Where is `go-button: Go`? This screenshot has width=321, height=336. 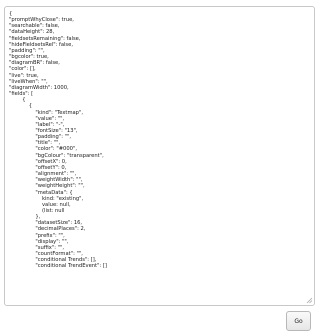 go-button: Go is located at coordinates (298, 321).